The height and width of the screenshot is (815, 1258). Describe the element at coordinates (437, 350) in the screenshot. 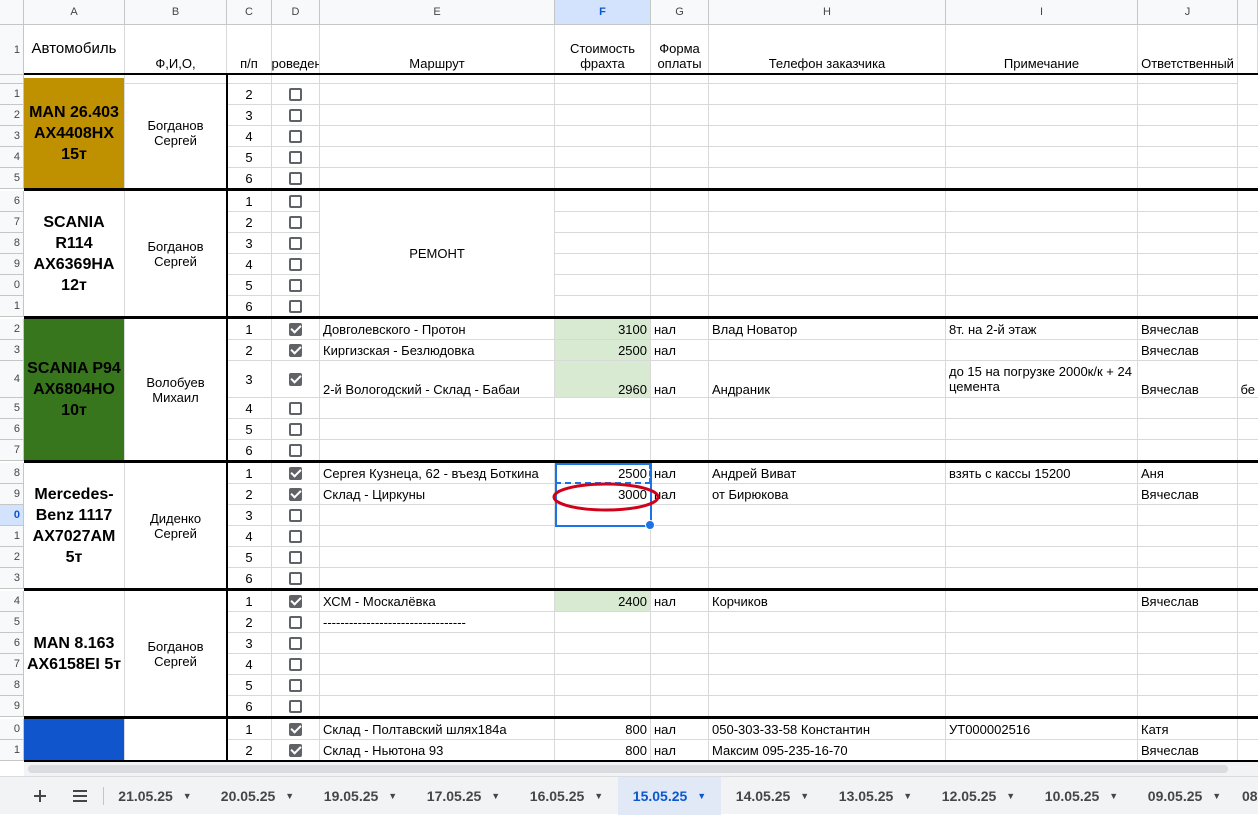

I see `route-cell: Киргизская - Безлюдовка` at that location.